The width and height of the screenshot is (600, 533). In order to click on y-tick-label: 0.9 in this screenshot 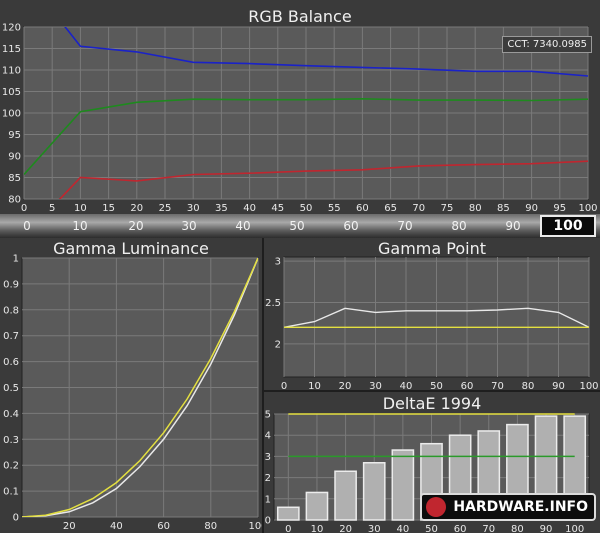, I will do `click(11, 284)`.